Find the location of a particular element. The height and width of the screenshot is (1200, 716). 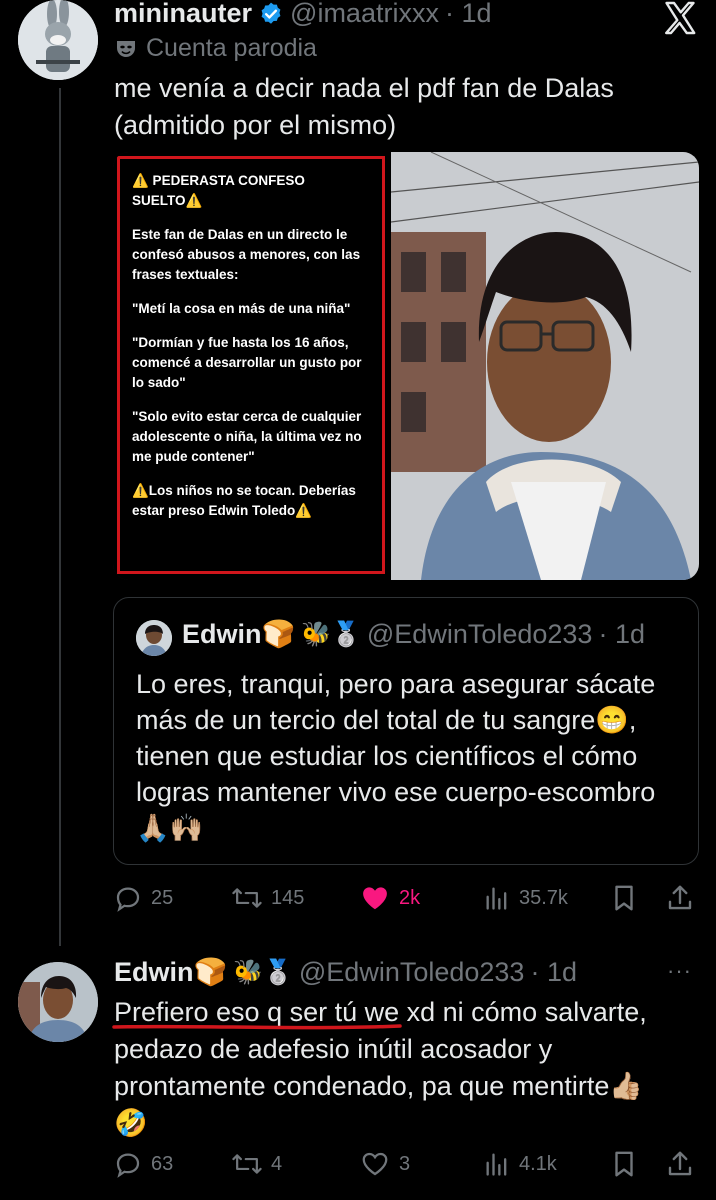

parody-label: Cuenta parodia is located at coordinates (215, 48).